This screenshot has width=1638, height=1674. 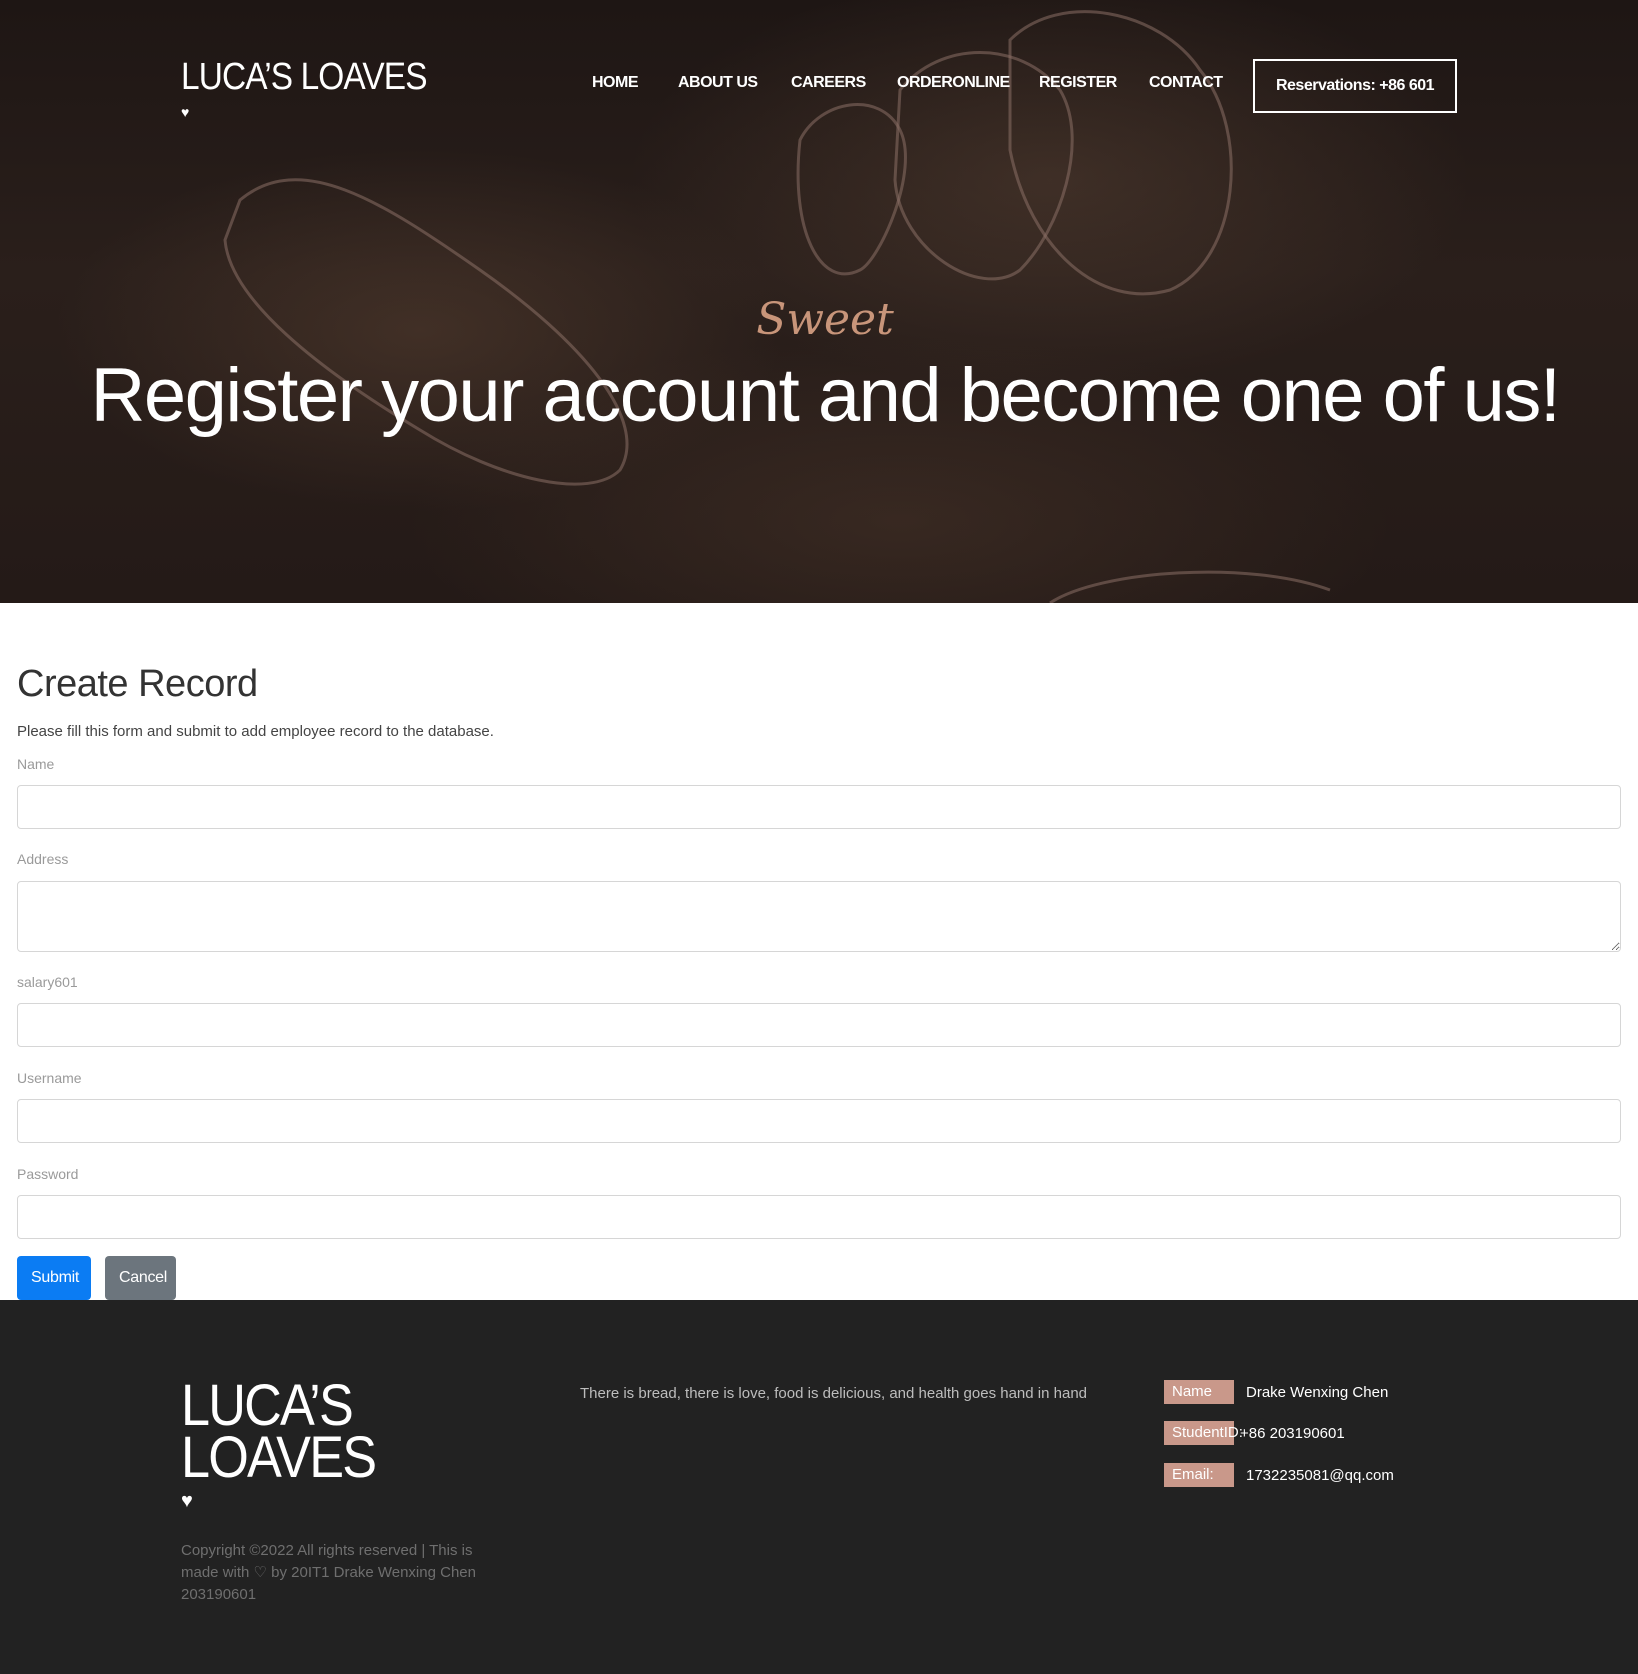 I want to click on info-row-name: Name Drake Wenxing Chen, so click(x=1276, y=1392).